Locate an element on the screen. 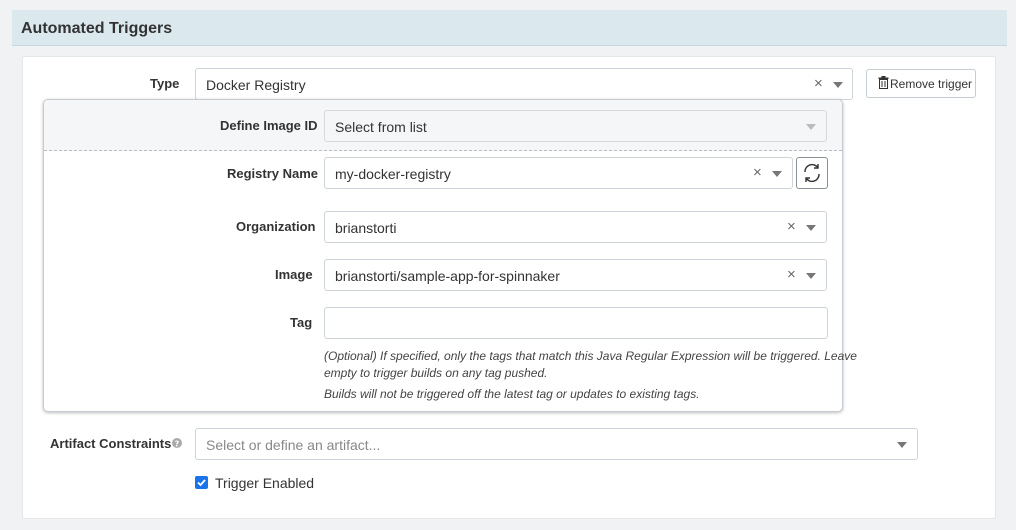 This screenshot has width=1016, height=530. check-icon is located at coordinates (201, 483).